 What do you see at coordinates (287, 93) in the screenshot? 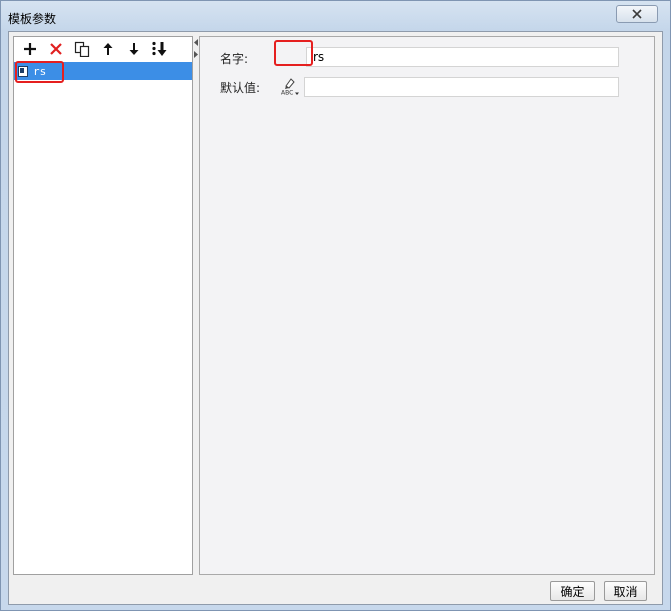
I see `svg-text: ABC` at bounding box center [287, 93].